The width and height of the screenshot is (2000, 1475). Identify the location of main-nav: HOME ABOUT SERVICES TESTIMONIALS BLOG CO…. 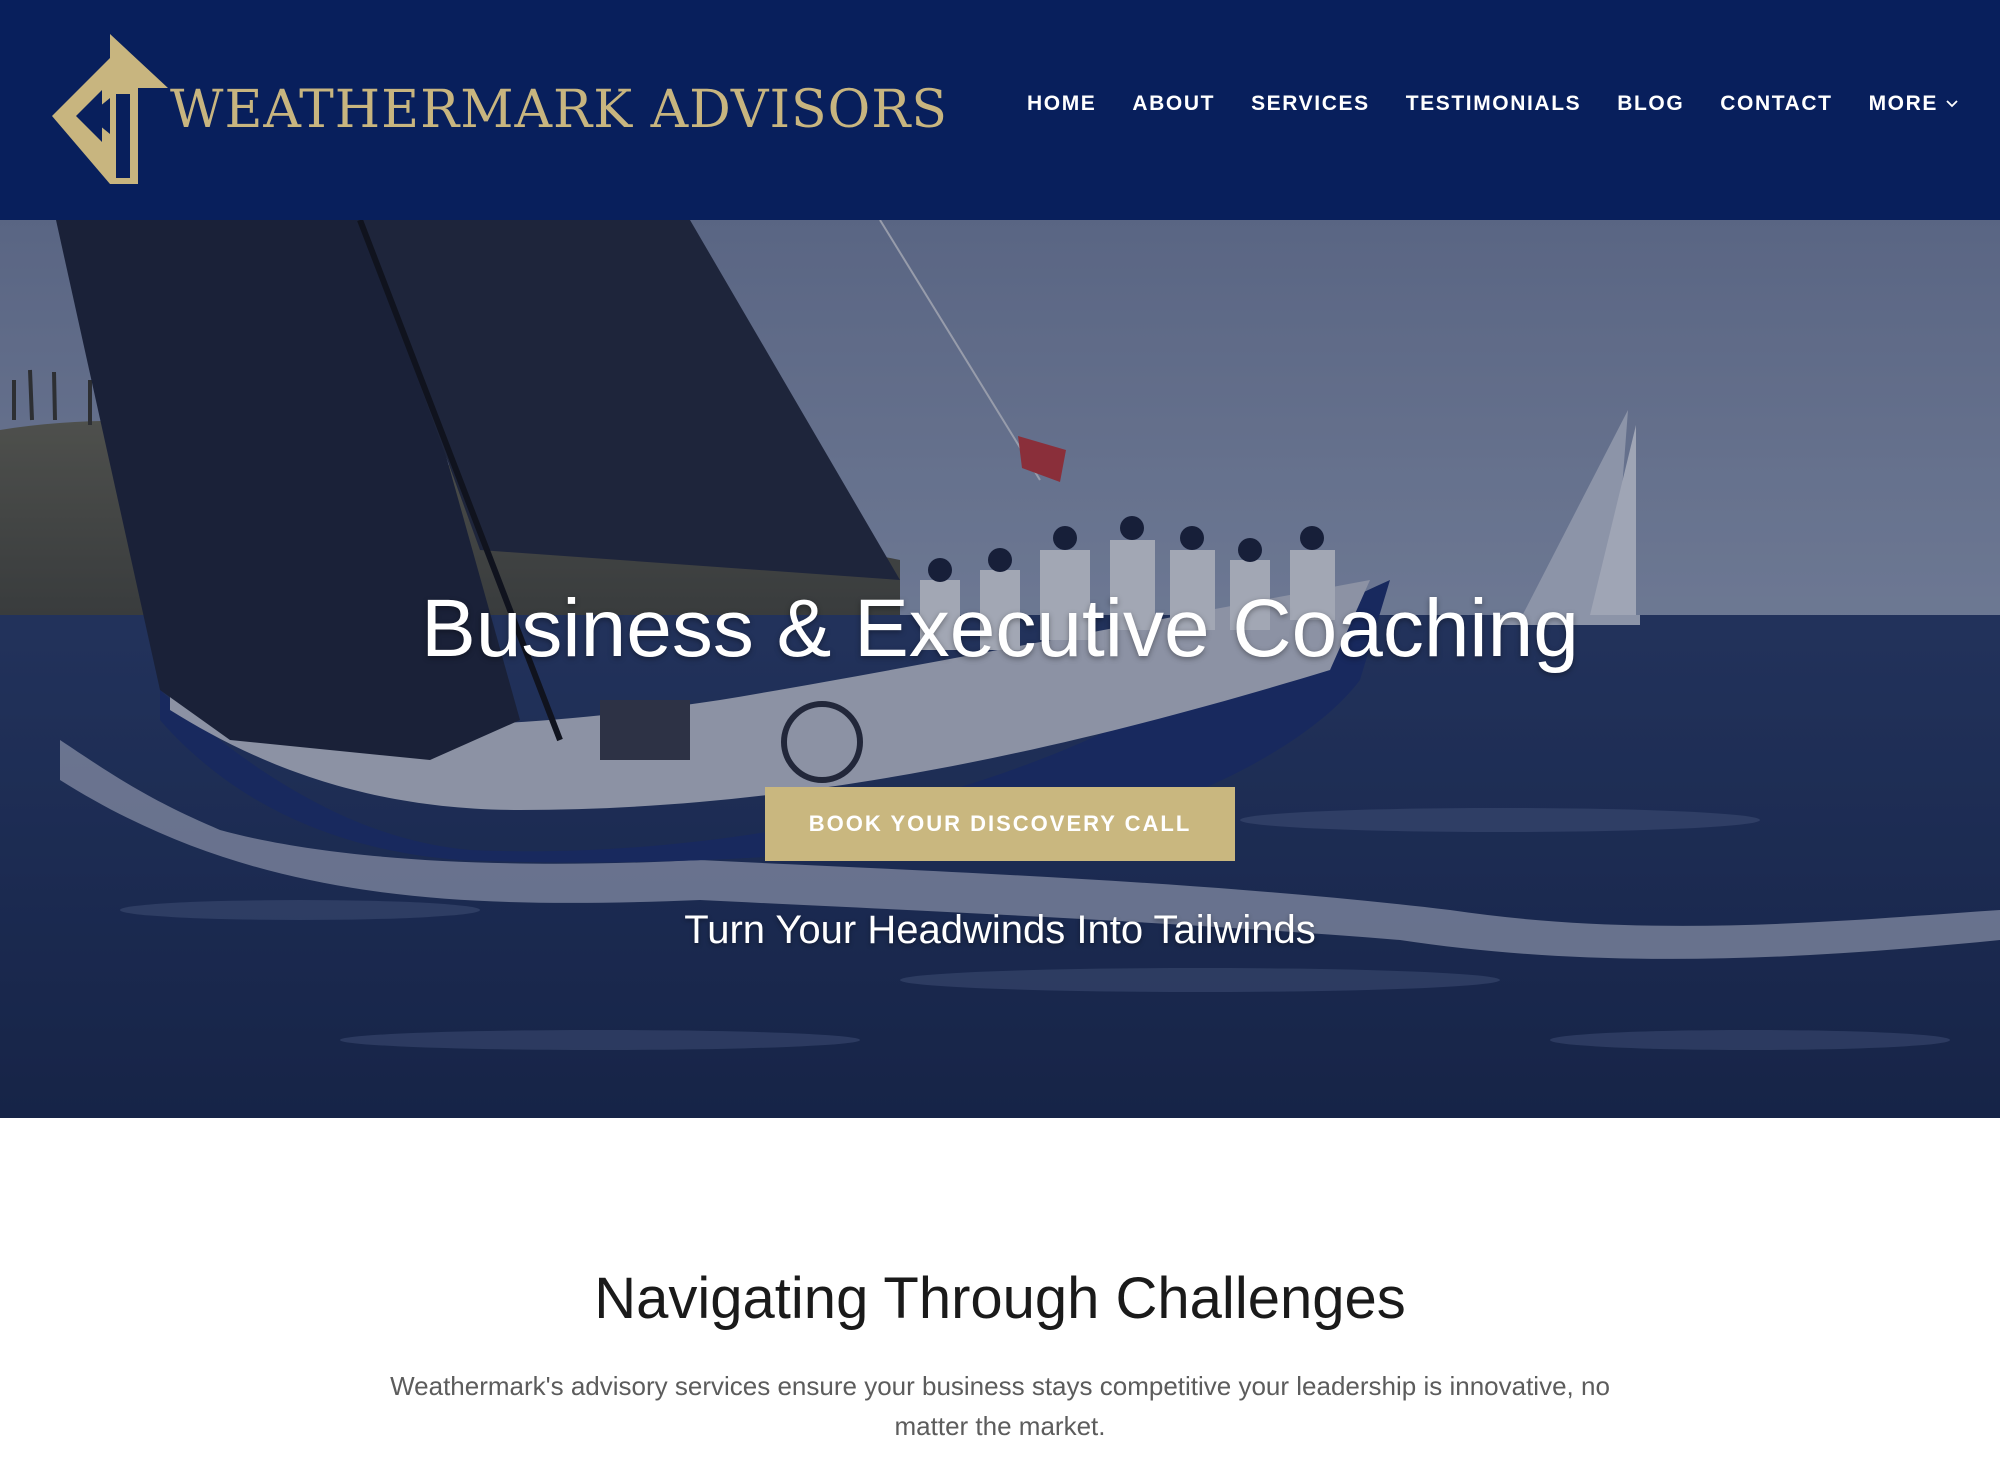
(1492, 104).